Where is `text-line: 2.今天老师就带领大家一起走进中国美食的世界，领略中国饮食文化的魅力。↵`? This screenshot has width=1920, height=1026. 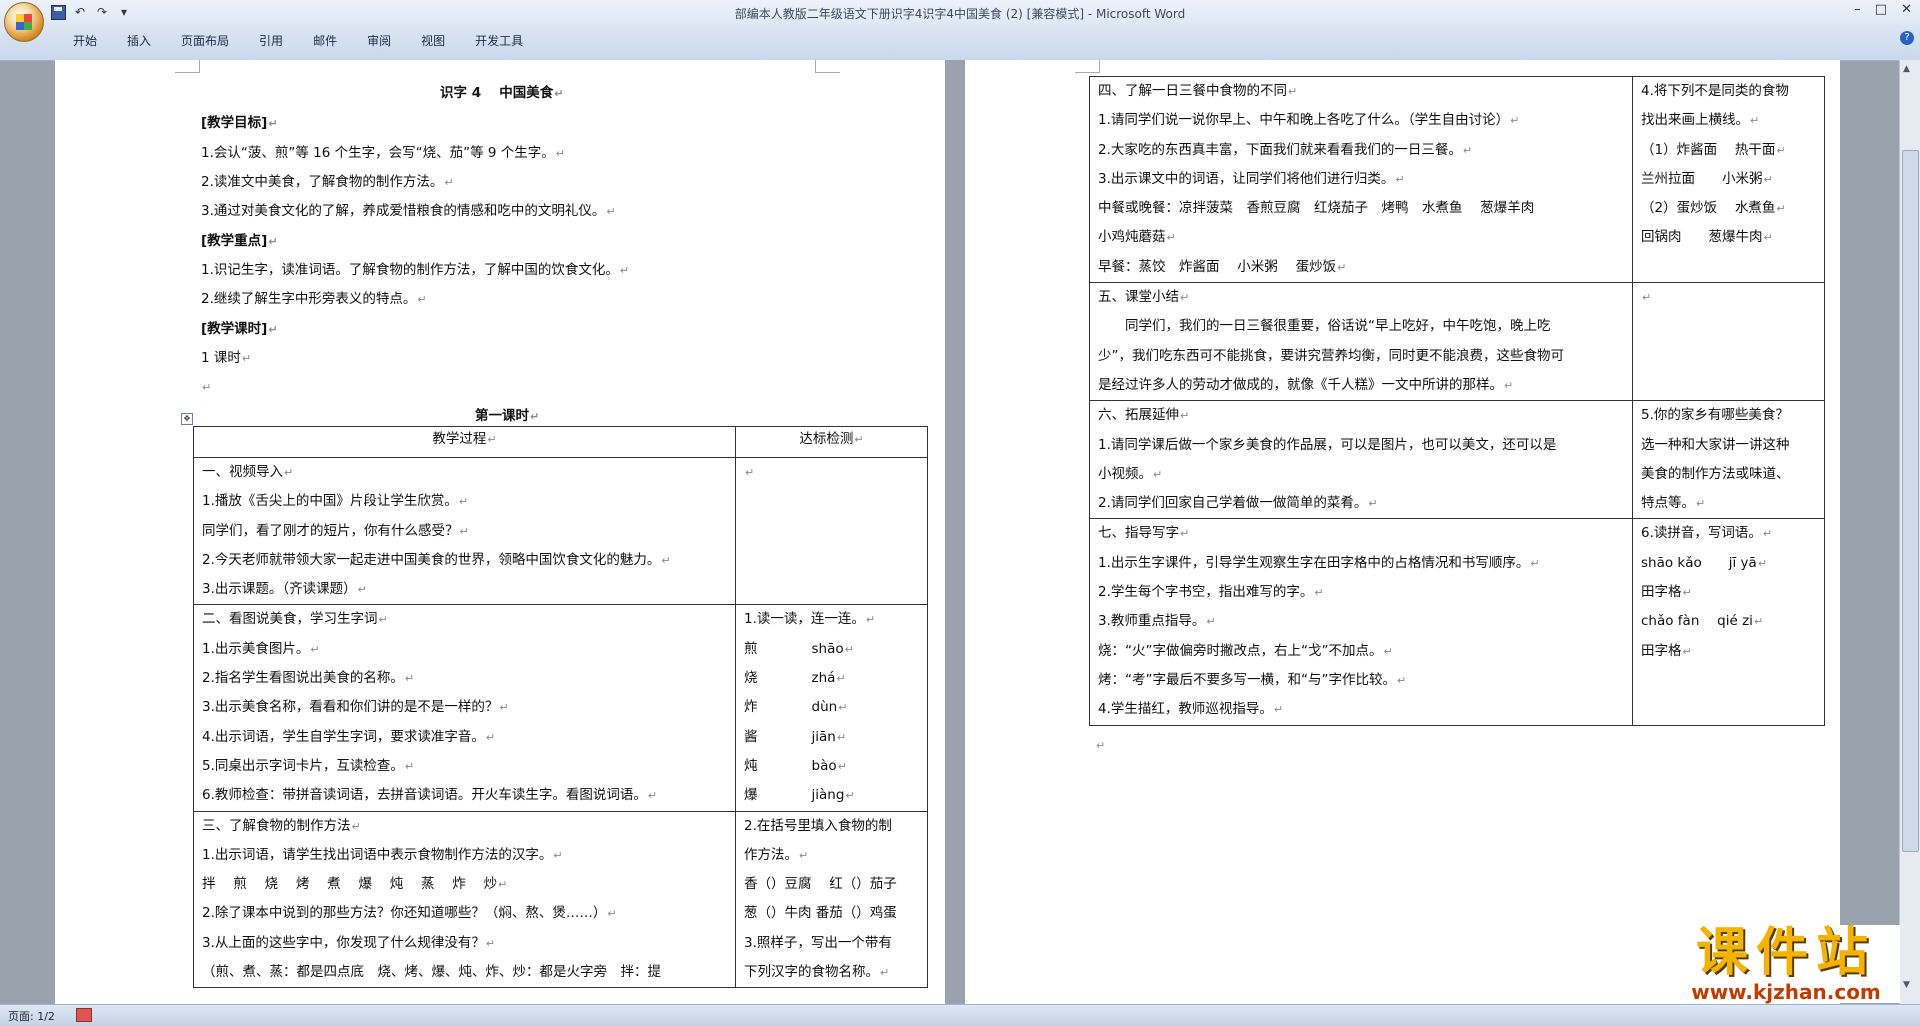 text-line: 2.今天老师就带领大家一起走进中国美食的世界，领略中国饮食文化的魅力。↵ is located at coordinates (436, 559).